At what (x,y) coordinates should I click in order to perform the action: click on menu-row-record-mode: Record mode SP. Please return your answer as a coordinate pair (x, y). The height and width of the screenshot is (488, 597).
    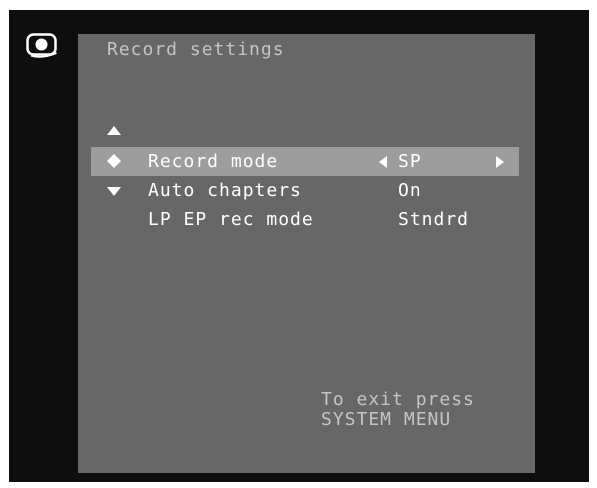
    Looking at the image, I should click on (305, 161).